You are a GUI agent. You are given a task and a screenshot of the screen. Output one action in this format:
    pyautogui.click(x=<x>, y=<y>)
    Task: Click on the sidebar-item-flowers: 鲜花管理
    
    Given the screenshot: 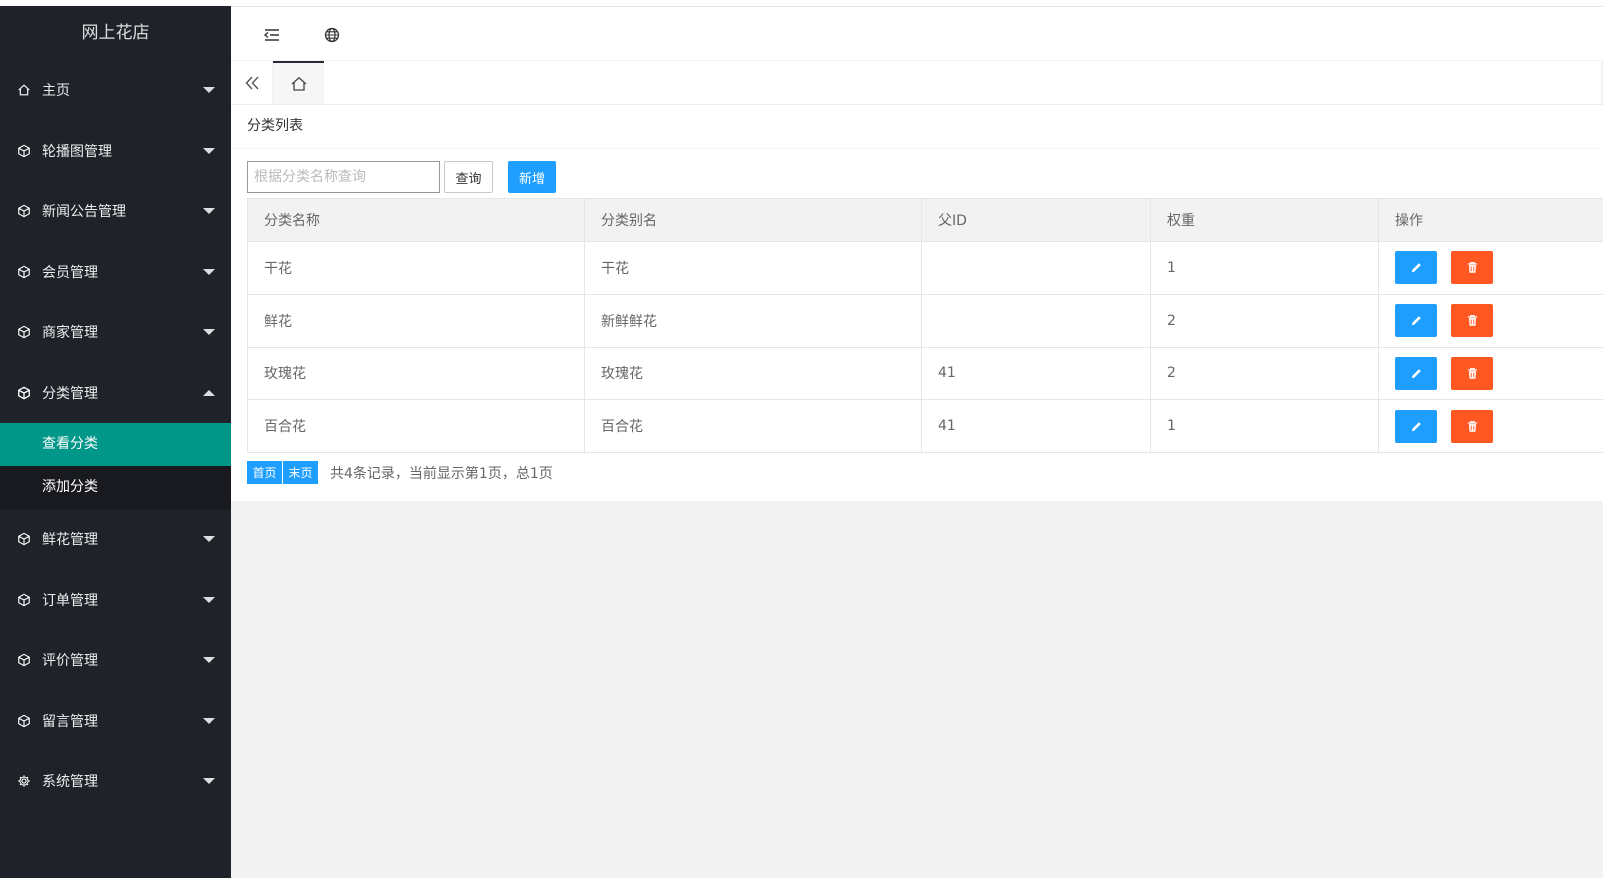 What is the action you would take?
    pyautogui.click(x=115, y=539)
    